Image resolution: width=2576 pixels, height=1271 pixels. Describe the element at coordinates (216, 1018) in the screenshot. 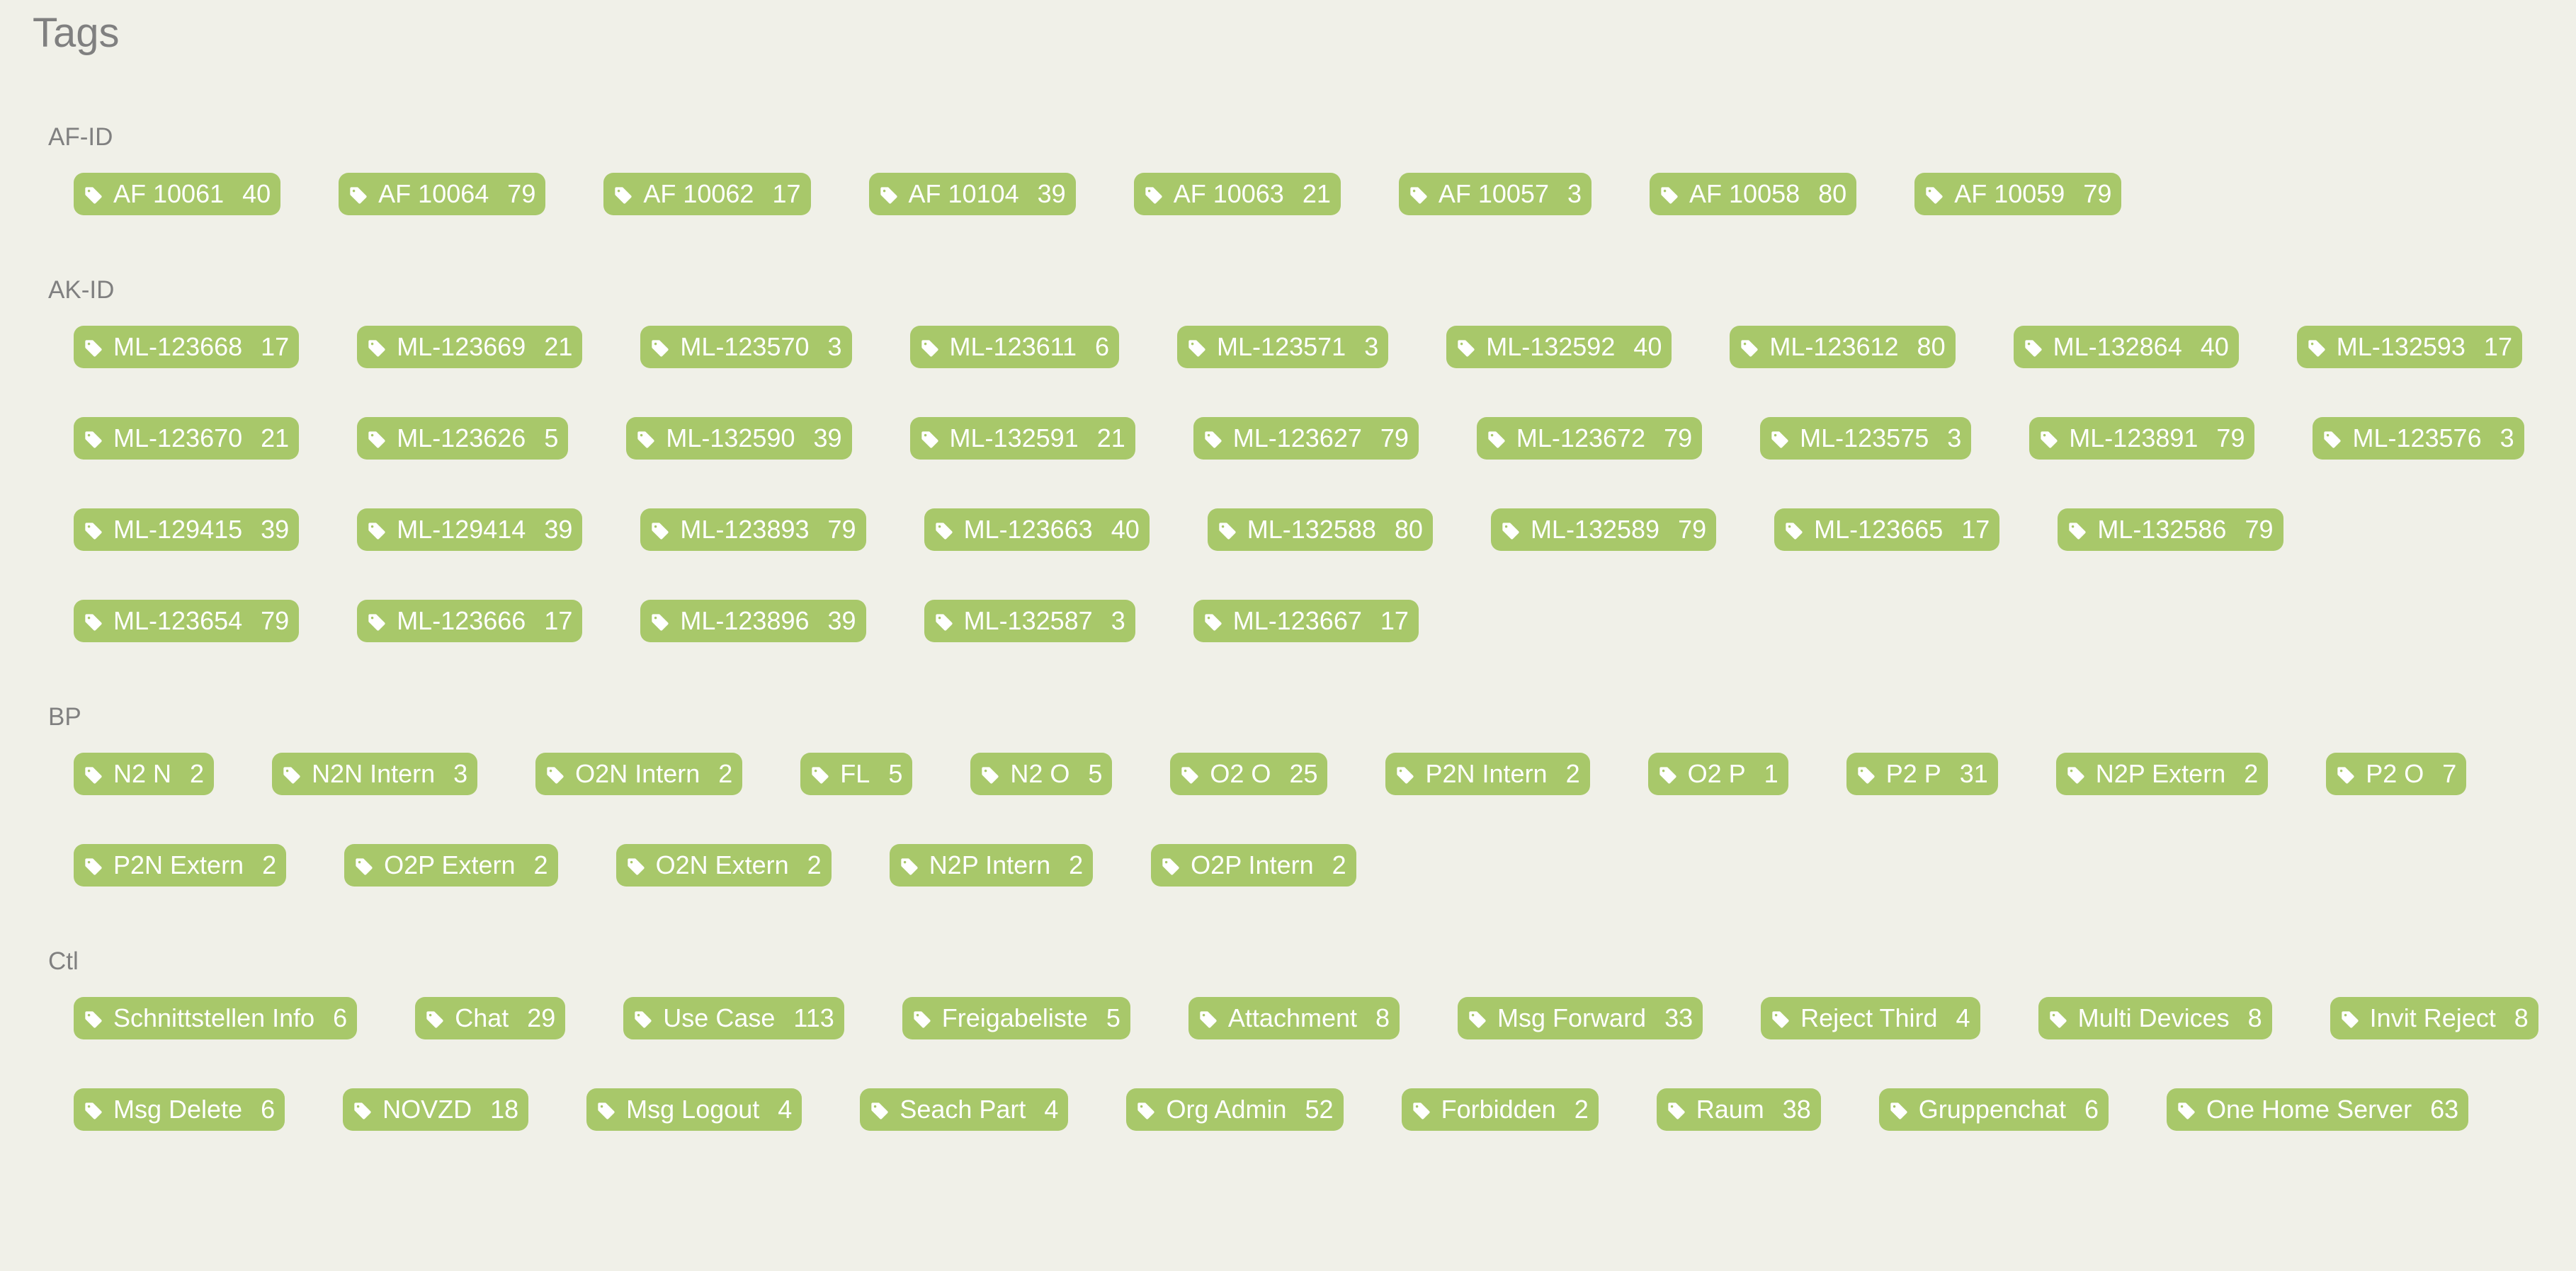

I see `tag-pill: Schnittstellen Info 6` at that location.